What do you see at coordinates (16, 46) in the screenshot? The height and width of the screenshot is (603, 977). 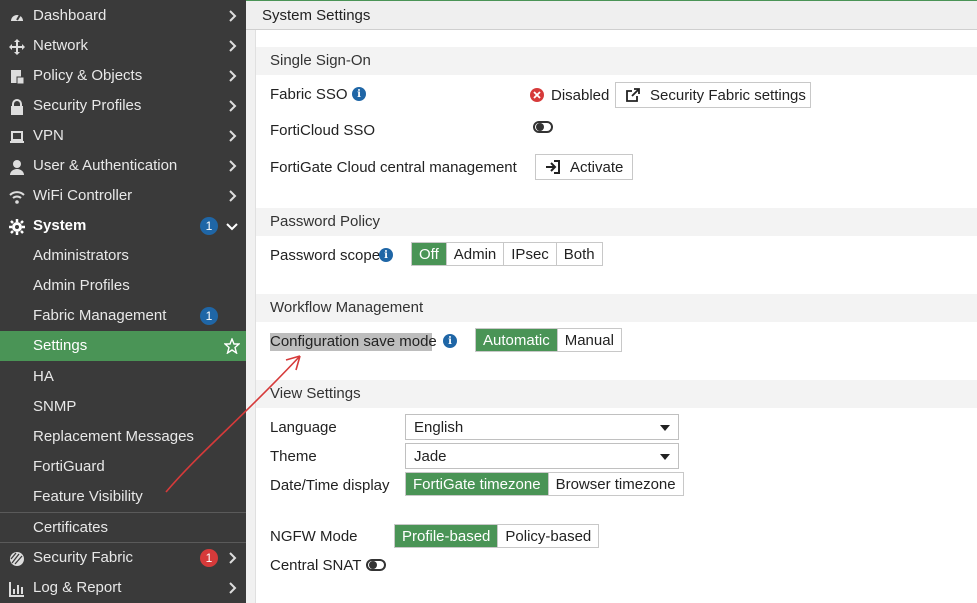 I see `network-icon` at bounding box center [16, 46].